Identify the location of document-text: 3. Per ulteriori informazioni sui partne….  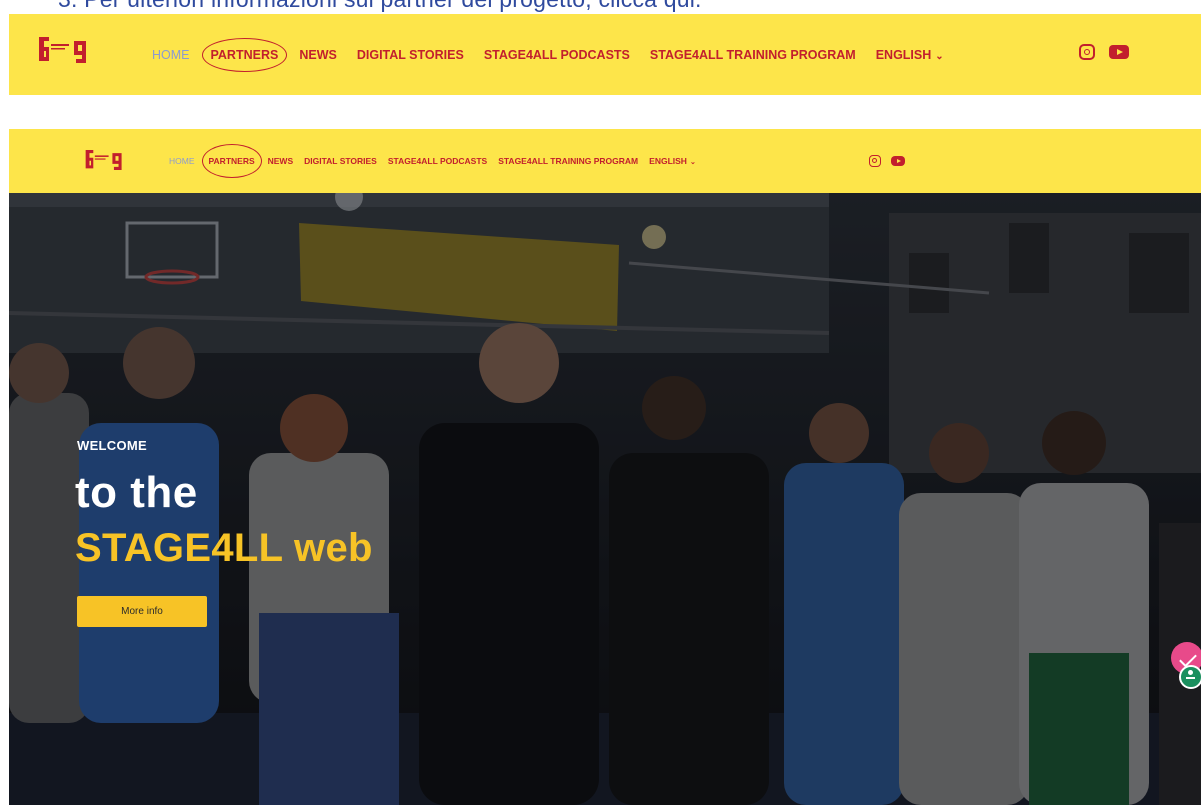
(380, 6).